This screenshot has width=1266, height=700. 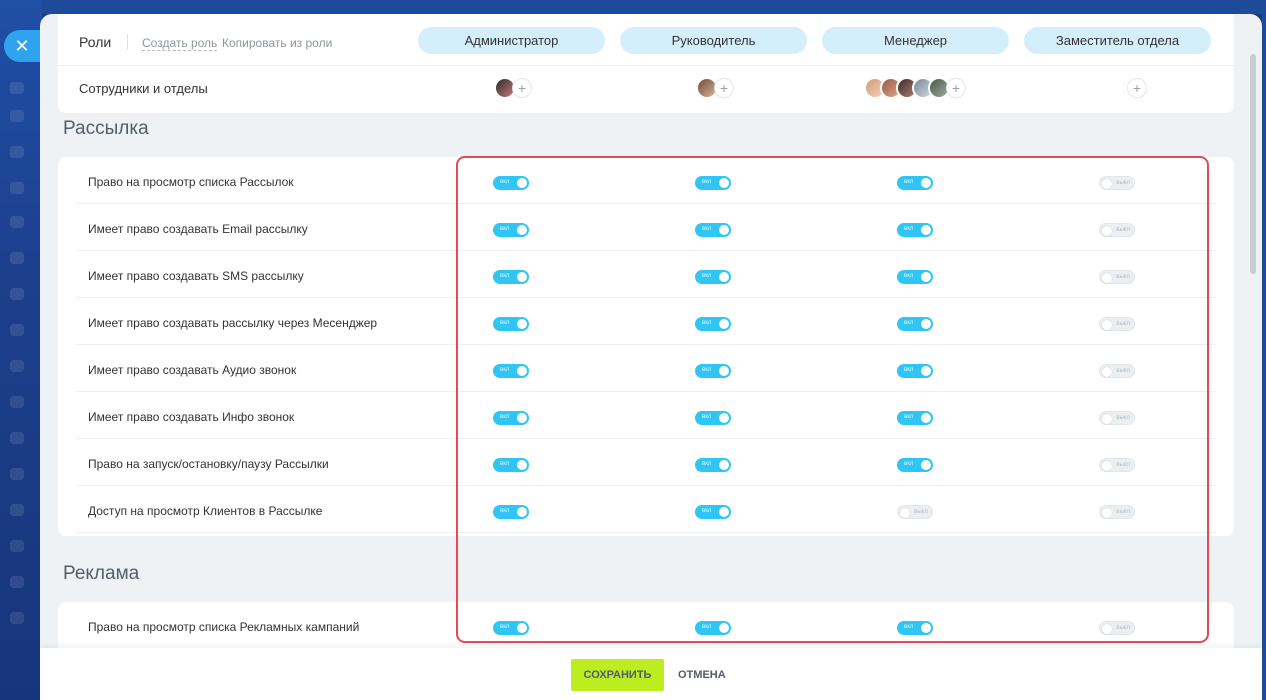 I want to click on role-deputy: Заместитель отдела, so click(x=1117, y=40).